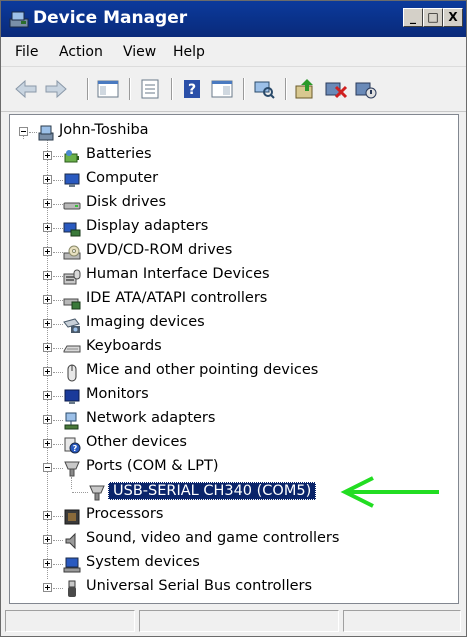 This screenshot has width=467, height=637. What do you see at coordinates (230, 541) in the screenshot?
I see `tree-node-sound-video: Sound, video and game controllers` at bounding box center [230, 541].